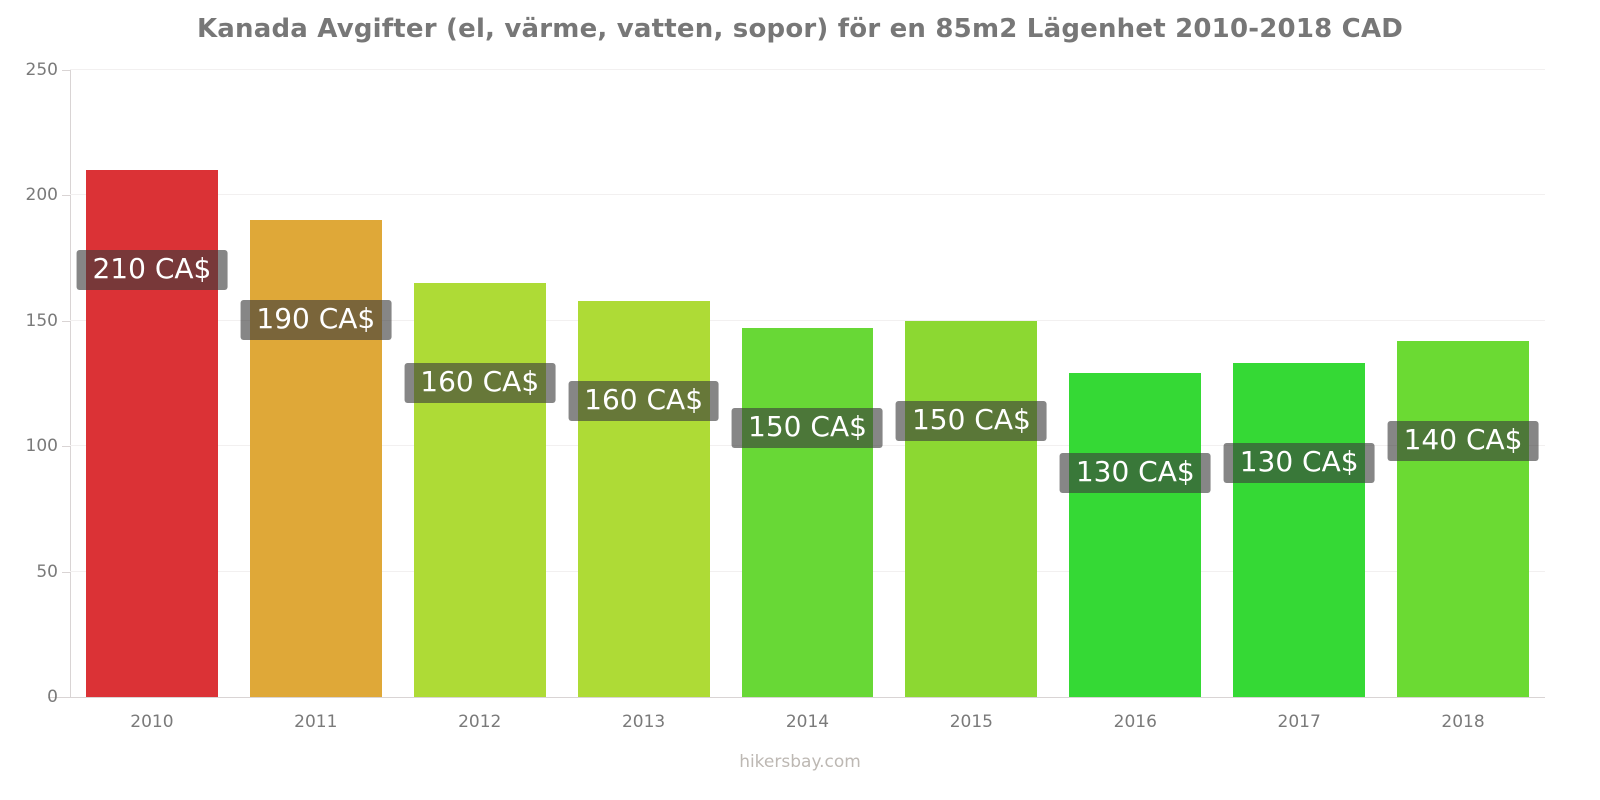 The image size is (1600, 800). I want to click on x-tick-label: 2015, so click(971, 722).